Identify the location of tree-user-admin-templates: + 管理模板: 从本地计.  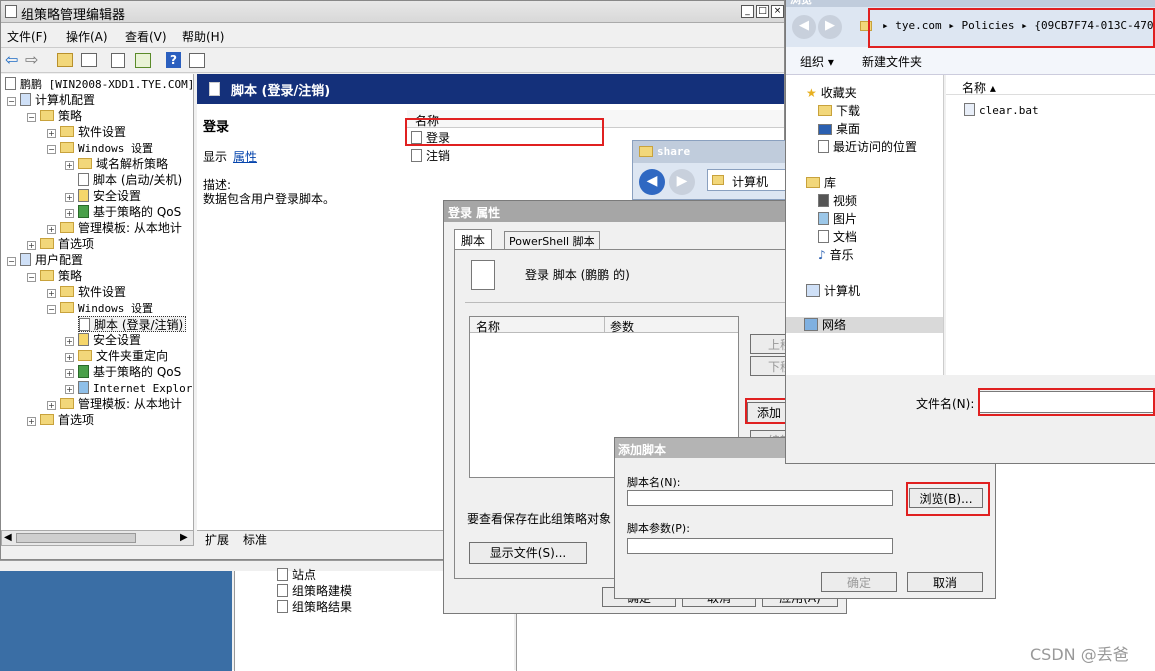
(114, 404).